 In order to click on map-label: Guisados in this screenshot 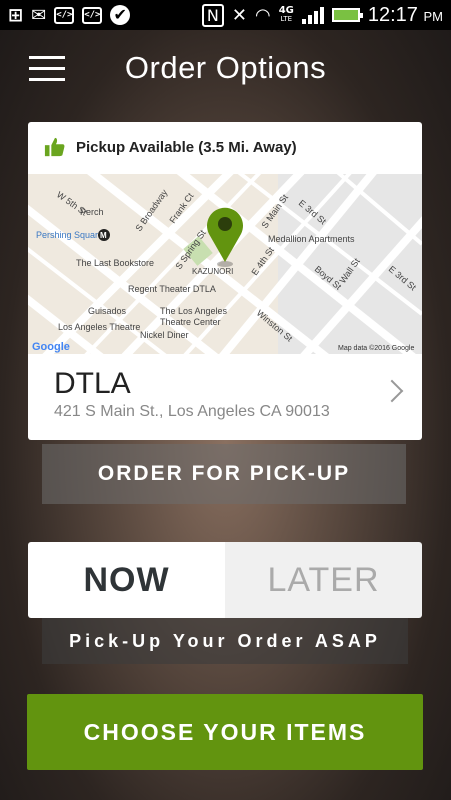, I will do `click(107, 311)`.